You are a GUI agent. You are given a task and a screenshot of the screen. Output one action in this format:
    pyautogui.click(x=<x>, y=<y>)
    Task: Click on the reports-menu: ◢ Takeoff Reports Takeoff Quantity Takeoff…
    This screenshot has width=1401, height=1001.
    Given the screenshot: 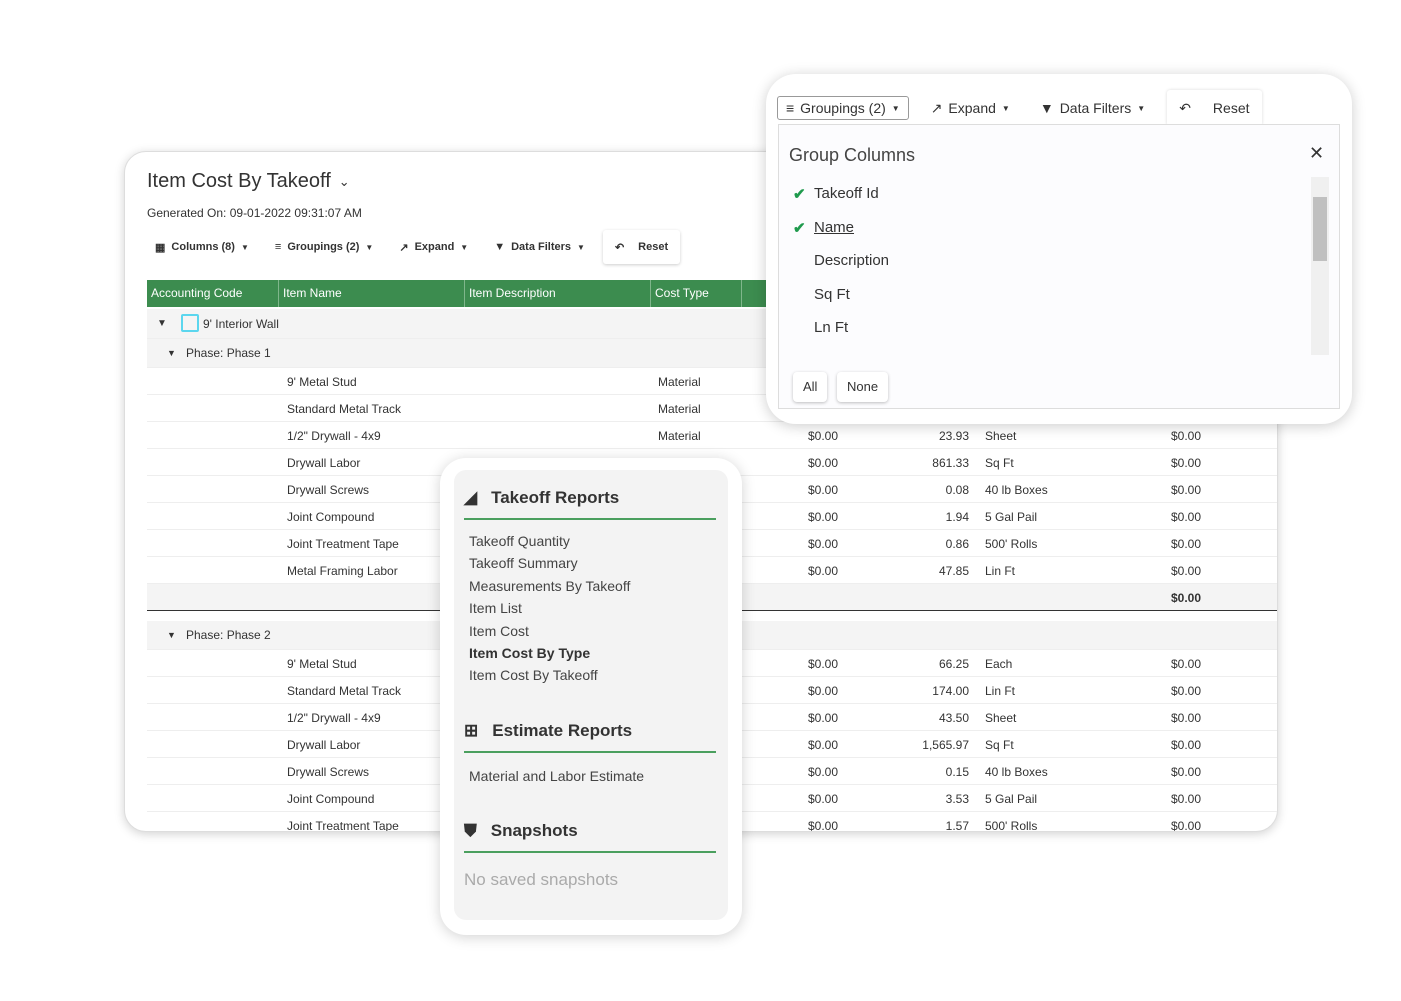 What is the action you would take?
    pyautogui.click(x=591, y=696)
    